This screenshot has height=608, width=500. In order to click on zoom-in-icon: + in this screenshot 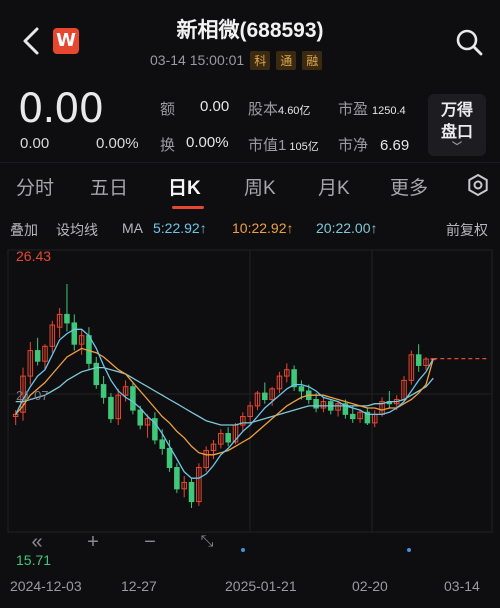, I will do `click(93, 542)`.